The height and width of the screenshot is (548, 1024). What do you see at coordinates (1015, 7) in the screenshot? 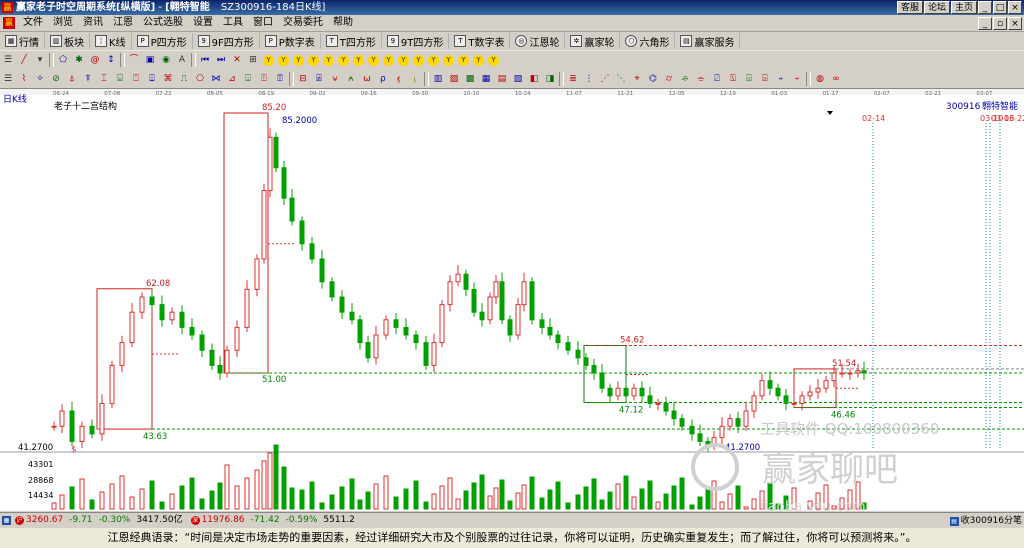
I see `close-icon: ×` at bounding box center [1015, 7].